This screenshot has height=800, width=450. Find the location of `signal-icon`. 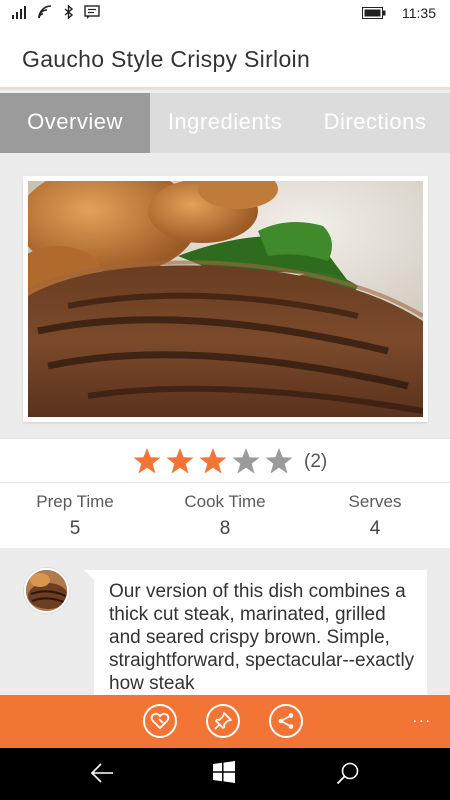

signal-icon is located at coordinates (19, 12).